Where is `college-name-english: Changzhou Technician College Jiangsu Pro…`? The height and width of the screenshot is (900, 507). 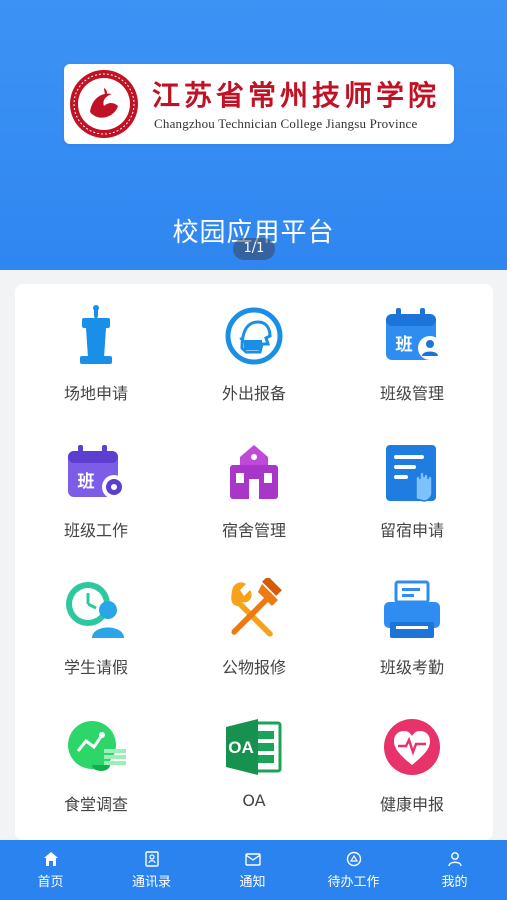 college-name-english: Changzhou Technician College Jiangsu Pro… is located at coordinates (286, 123).